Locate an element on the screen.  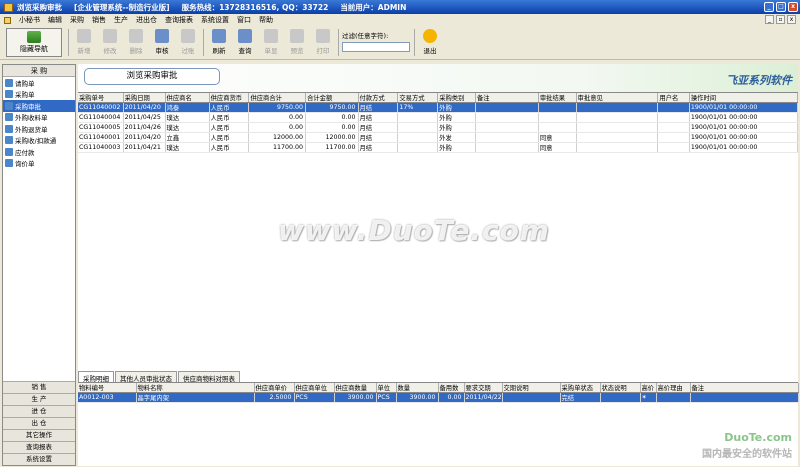
nav-item-return: 外购退货单 is located at coordinates (39, 129).